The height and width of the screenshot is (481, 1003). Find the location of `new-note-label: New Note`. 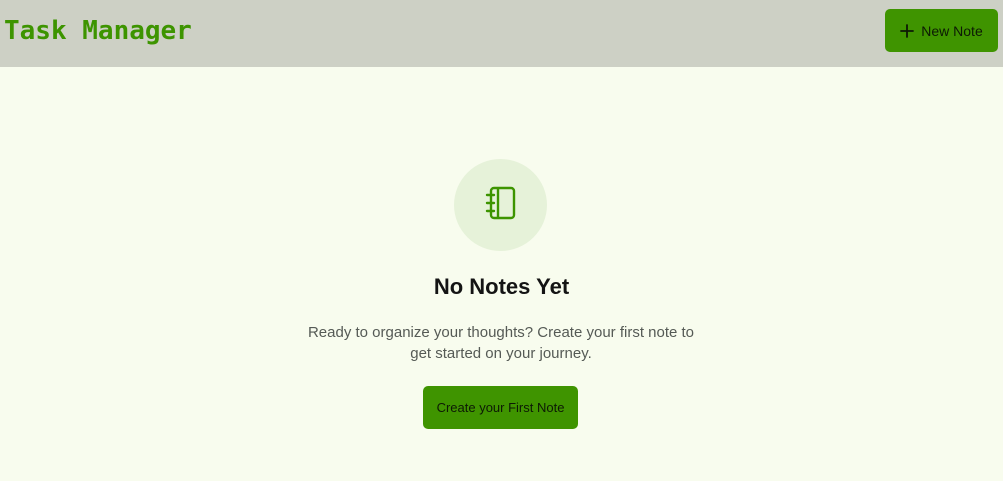

new-note-label: New Note is located at coordinates (952, 30).